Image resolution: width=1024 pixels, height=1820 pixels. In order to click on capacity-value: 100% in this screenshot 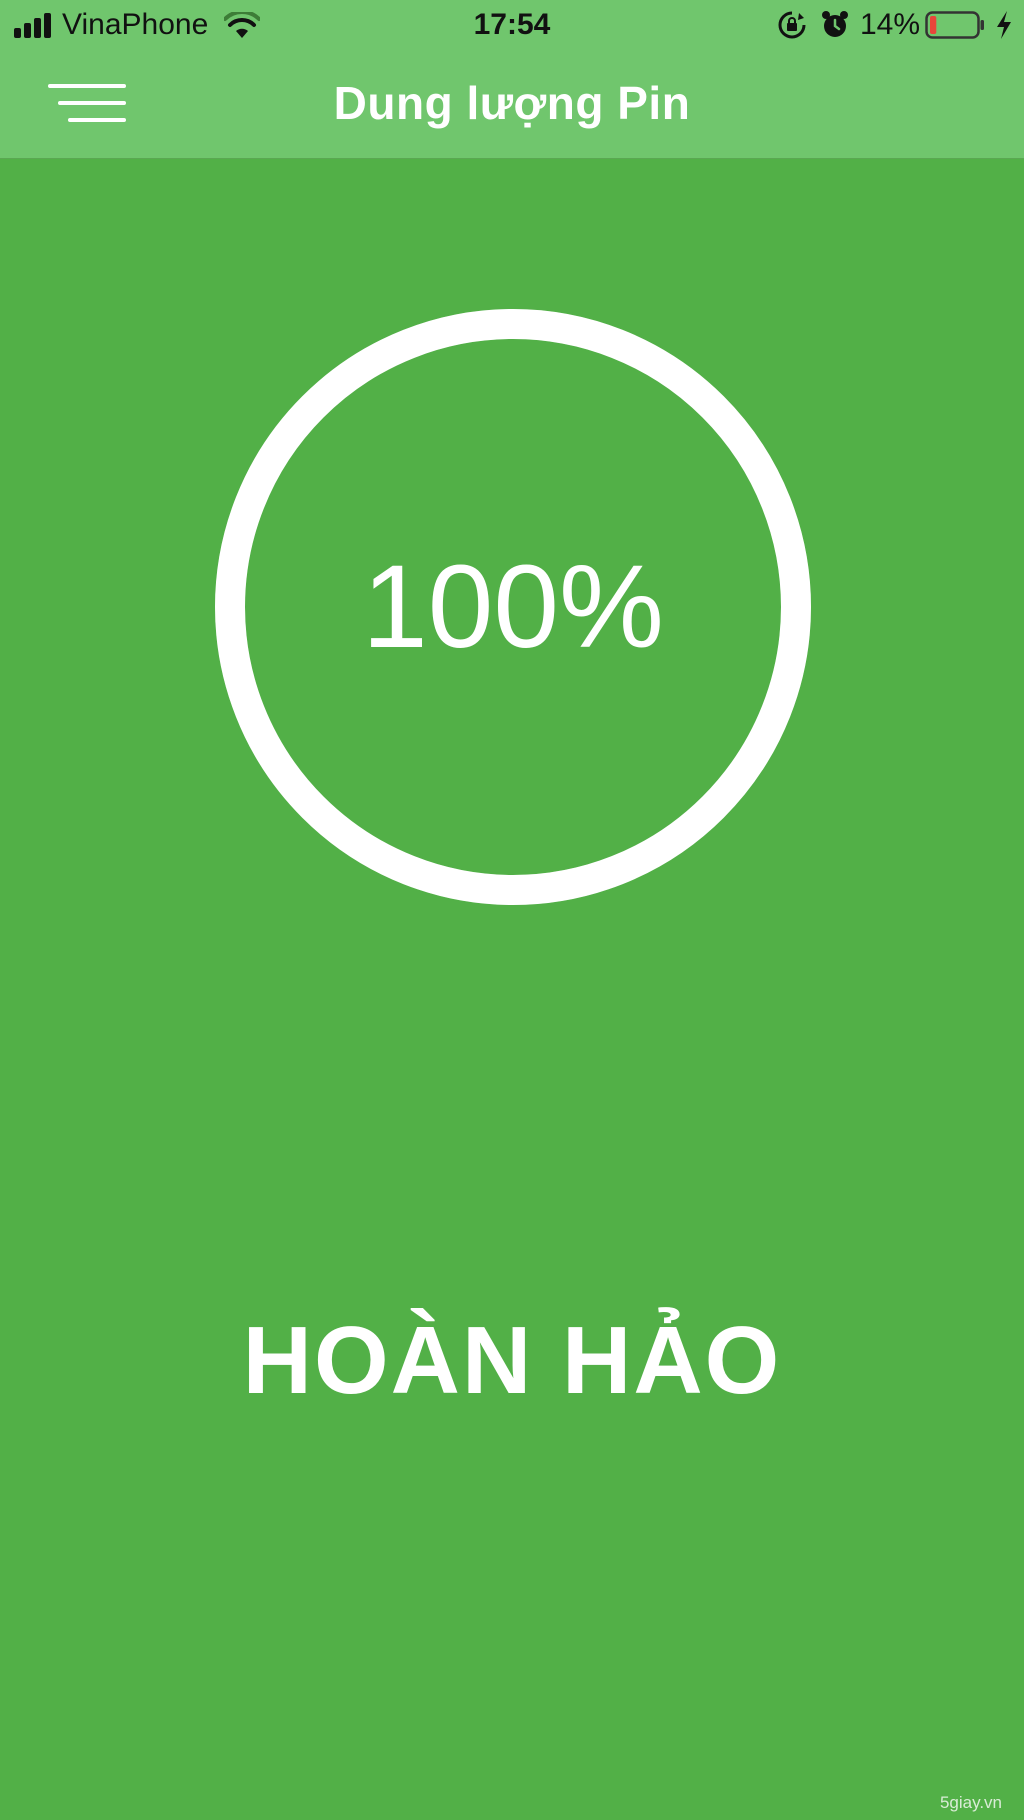, I will do `click(513, 607)`.